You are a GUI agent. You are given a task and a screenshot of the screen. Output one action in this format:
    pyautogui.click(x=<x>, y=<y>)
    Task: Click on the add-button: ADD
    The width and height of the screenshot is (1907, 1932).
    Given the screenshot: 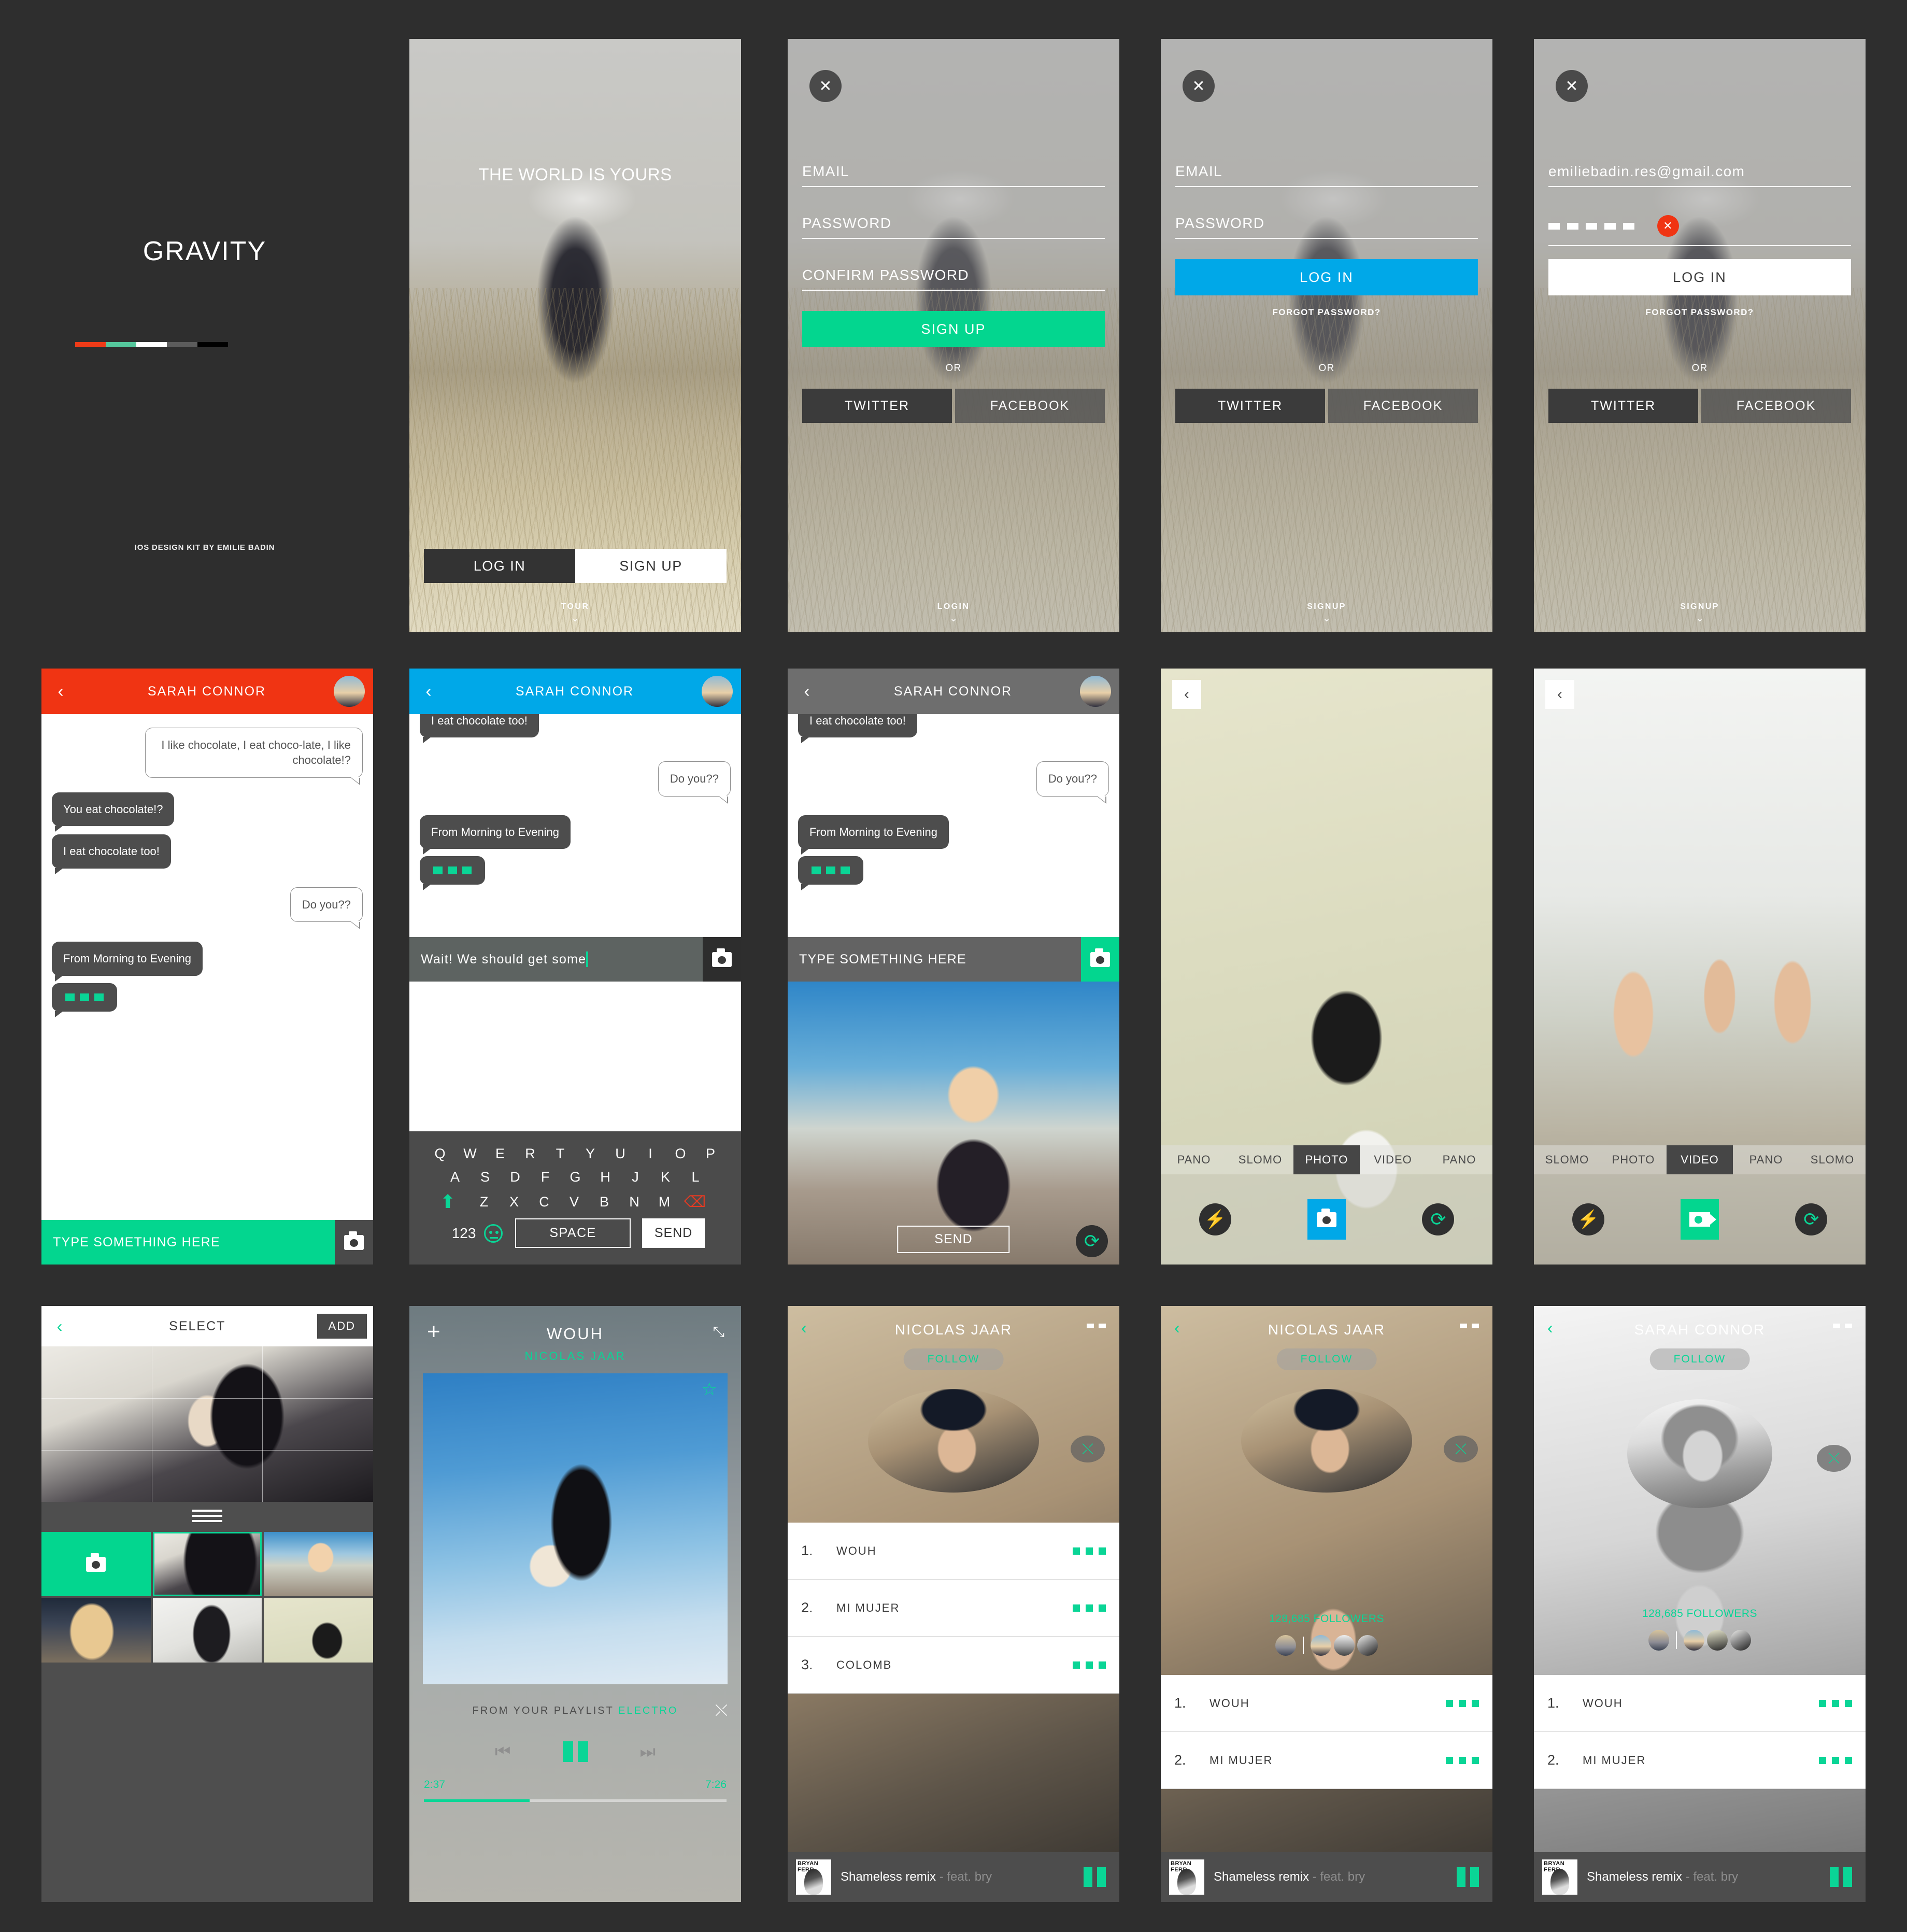 What is the action you would take?
    pyautogui.click(x=342, y=1326)
    